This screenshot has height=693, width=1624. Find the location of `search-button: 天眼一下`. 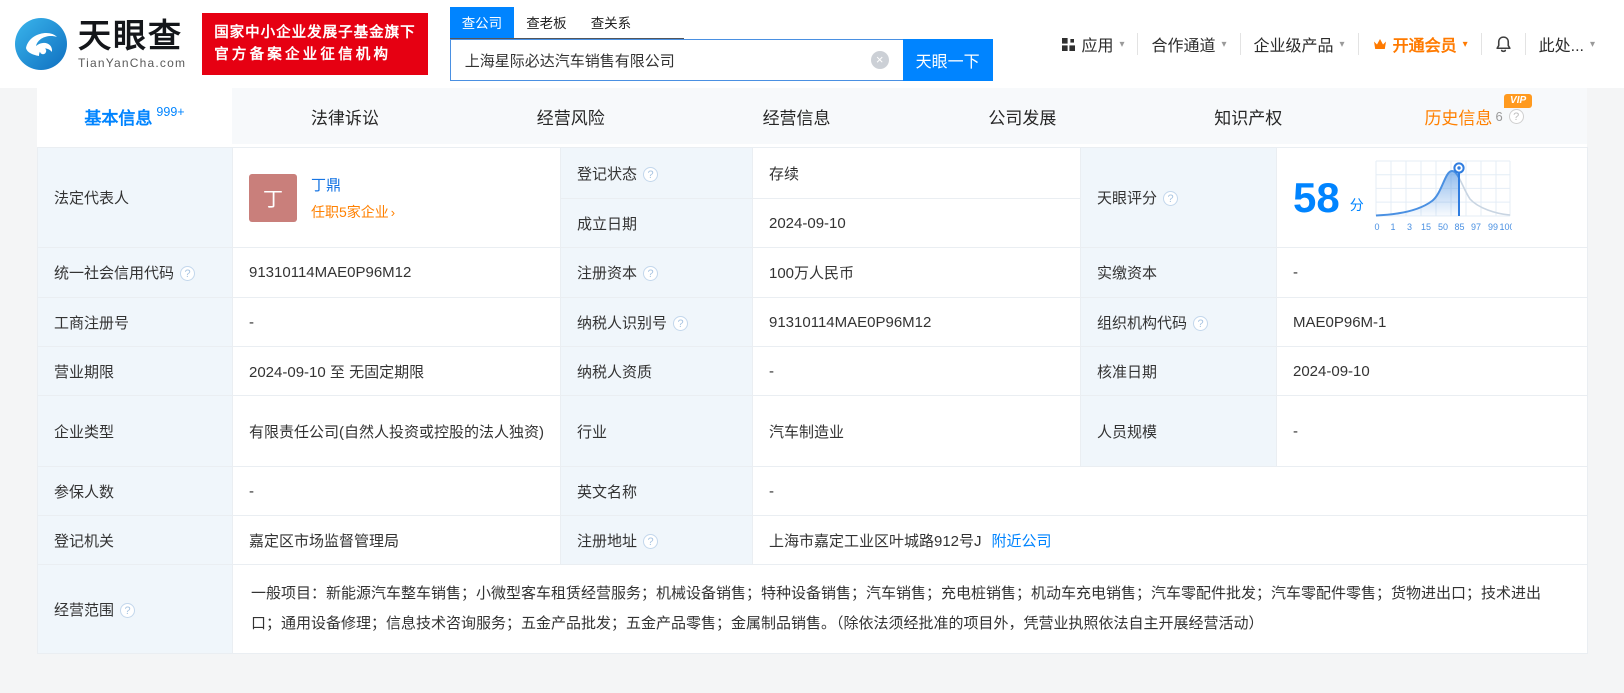

search-button: 天眼一下 is located at coordinates (947, 60).